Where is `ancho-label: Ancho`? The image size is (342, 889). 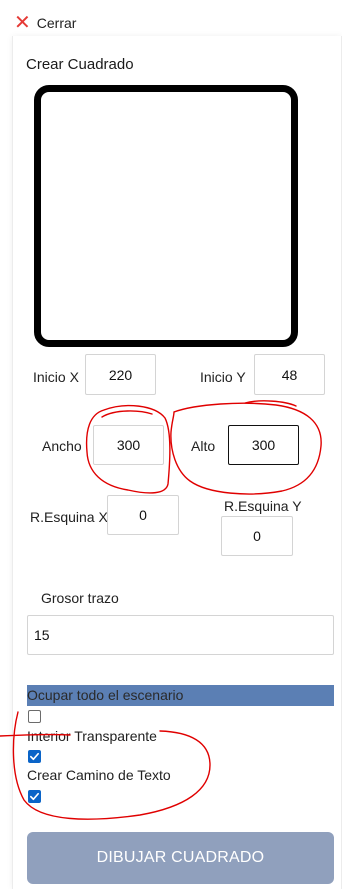
ancho-label: Ancho is located at coordinates (62, 446).